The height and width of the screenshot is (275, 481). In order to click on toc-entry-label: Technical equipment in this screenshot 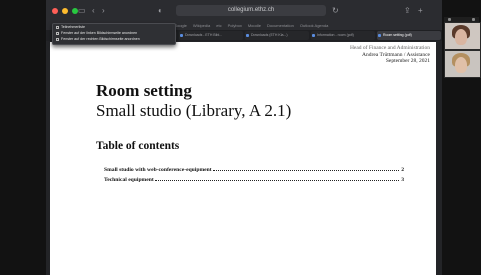, I will do `click(129, 180)`.